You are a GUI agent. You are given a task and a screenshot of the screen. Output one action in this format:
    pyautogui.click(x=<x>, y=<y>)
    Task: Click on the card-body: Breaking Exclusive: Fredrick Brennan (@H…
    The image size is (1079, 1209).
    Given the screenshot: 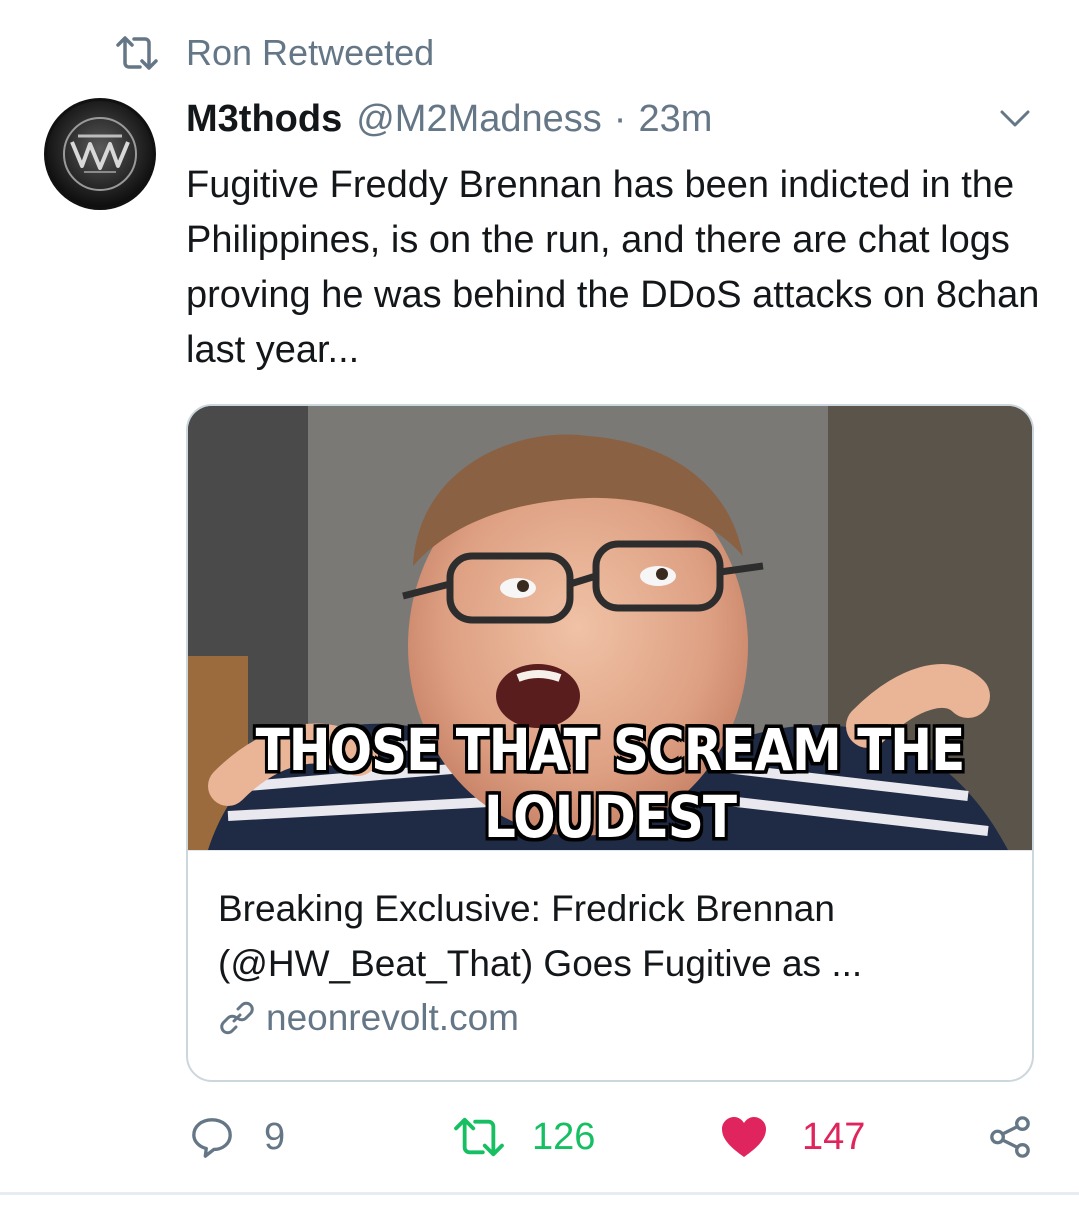 What is the action you would take?
    pyautogui.click(x=610, y=944)
    